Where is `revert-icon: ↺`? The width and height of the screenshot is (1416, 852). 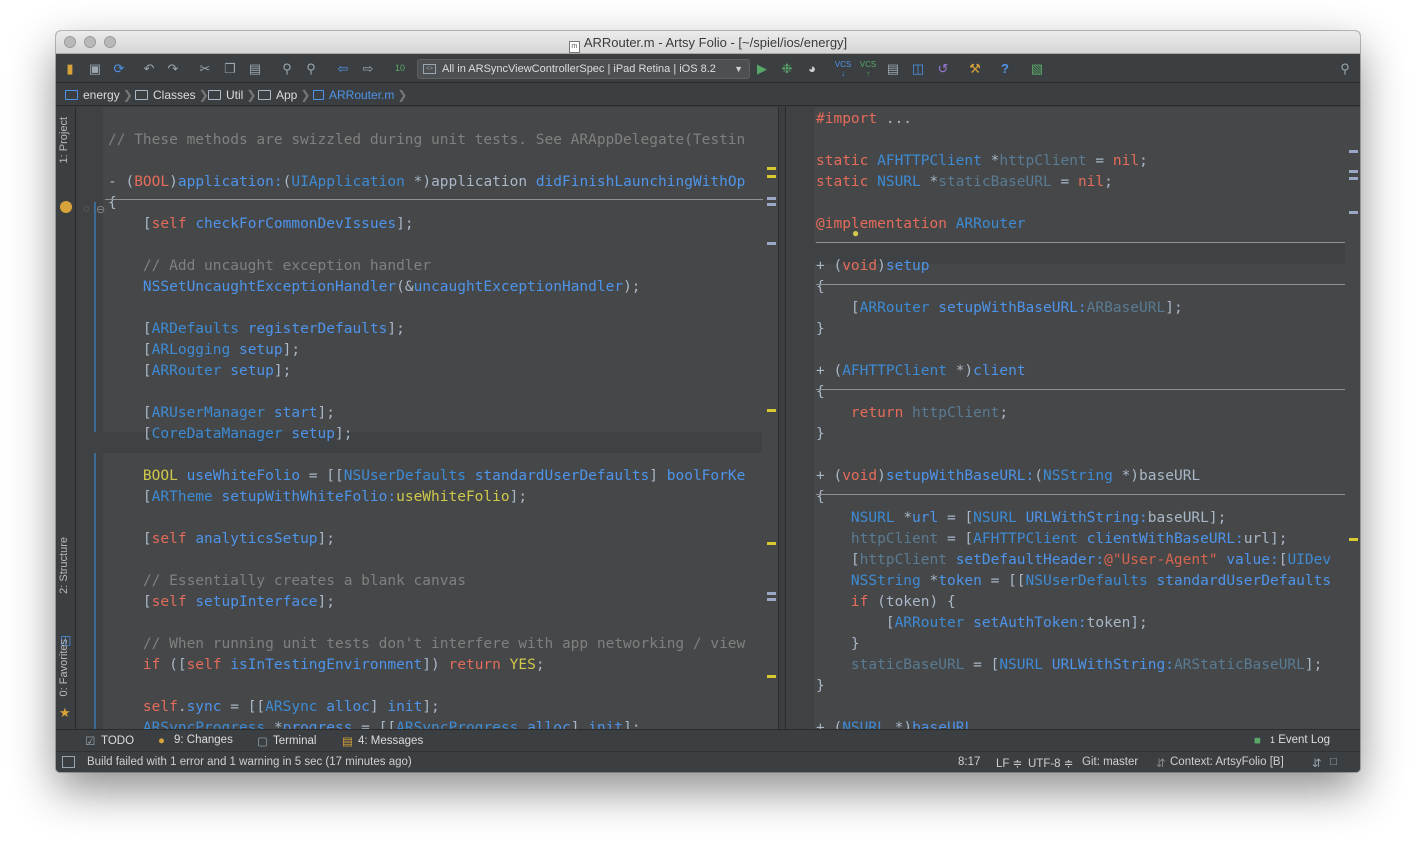 revert-icon: ↺ is located at coordinates (943, 68).